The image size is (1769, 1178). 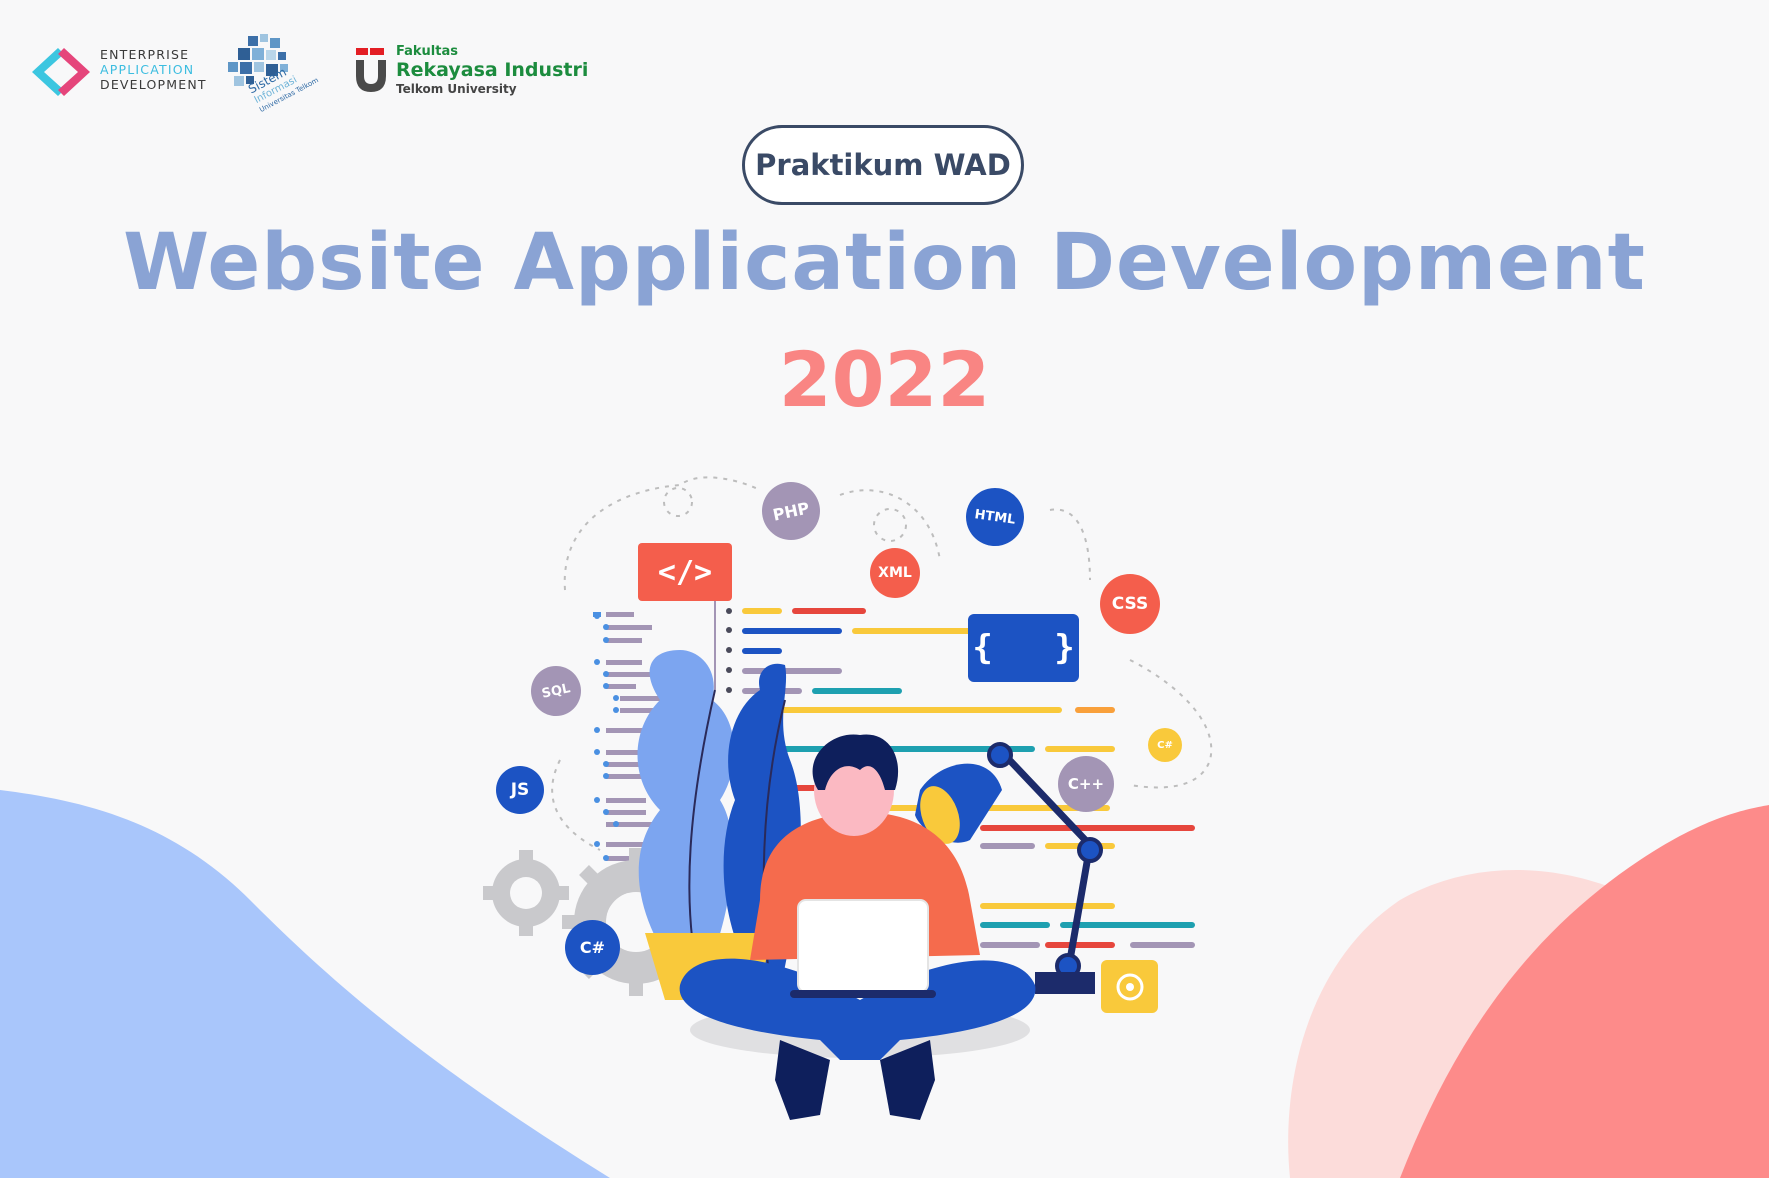 I want to click on xml-bubble: XML, so click(x=895, y=573).